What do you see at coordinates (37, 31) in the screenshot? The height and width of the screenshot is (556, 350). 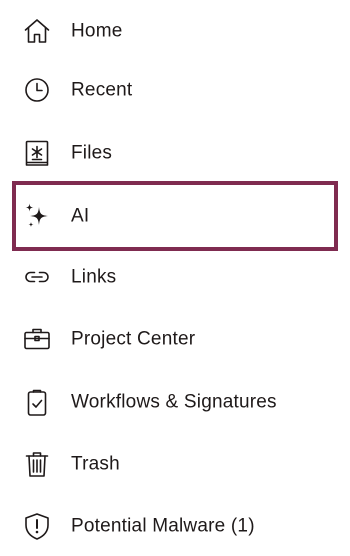 I see `home-icon` at bounding box center [37, 31].